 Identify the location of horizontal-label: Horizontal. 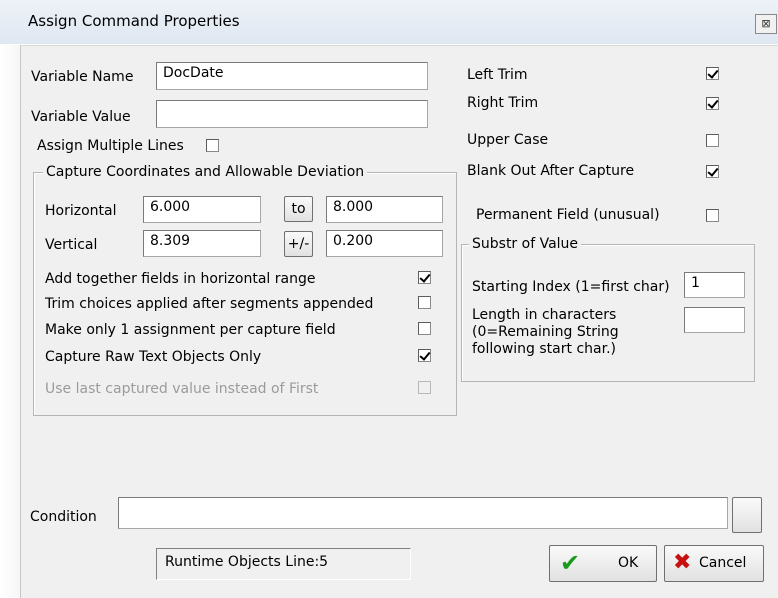
(81, 211).